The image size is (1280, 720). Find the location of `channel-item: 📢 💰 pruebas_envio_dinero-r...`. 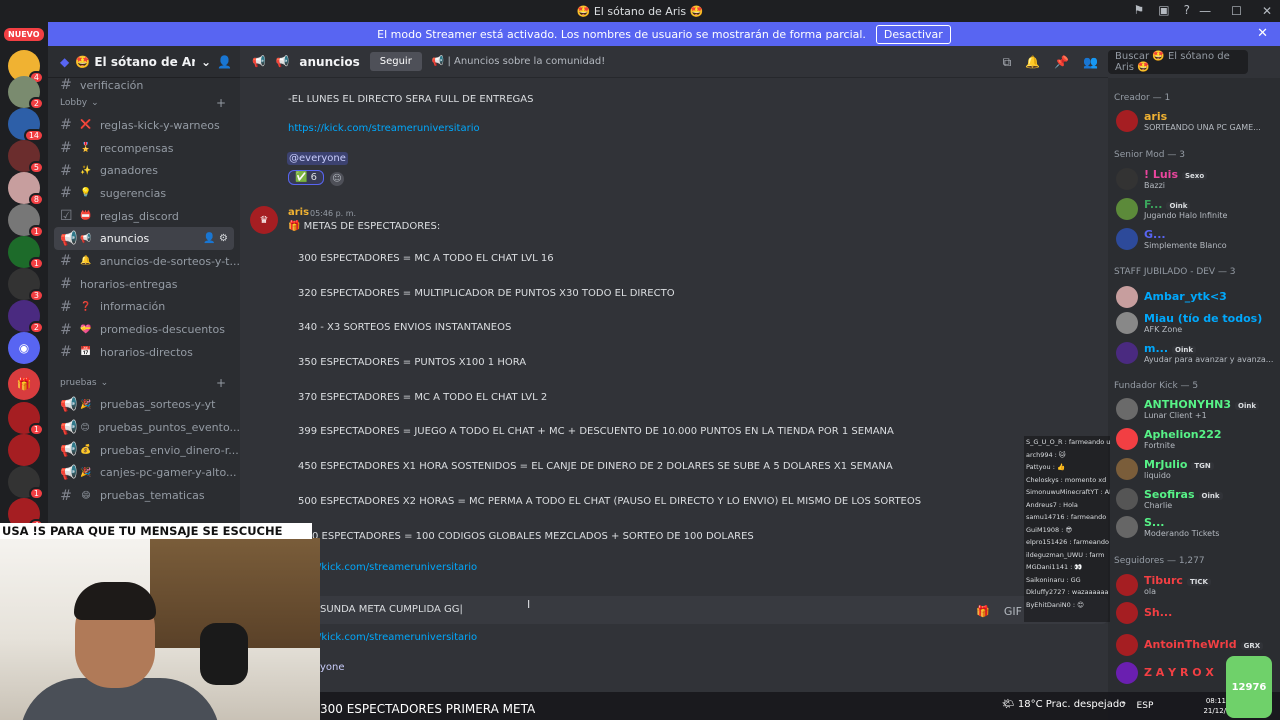

channel-item: 📢 💰 pruebas_envio_dinero-r... is located at coordinates (144, 450).